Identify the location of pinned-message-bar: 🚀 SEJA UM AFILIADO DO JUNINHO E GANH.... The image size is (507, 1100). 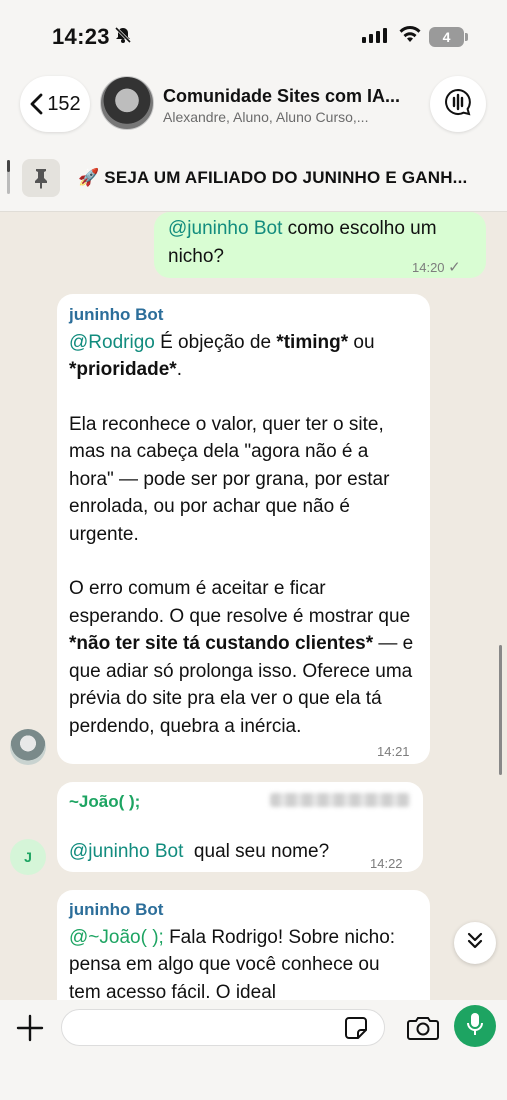
(253, 177).